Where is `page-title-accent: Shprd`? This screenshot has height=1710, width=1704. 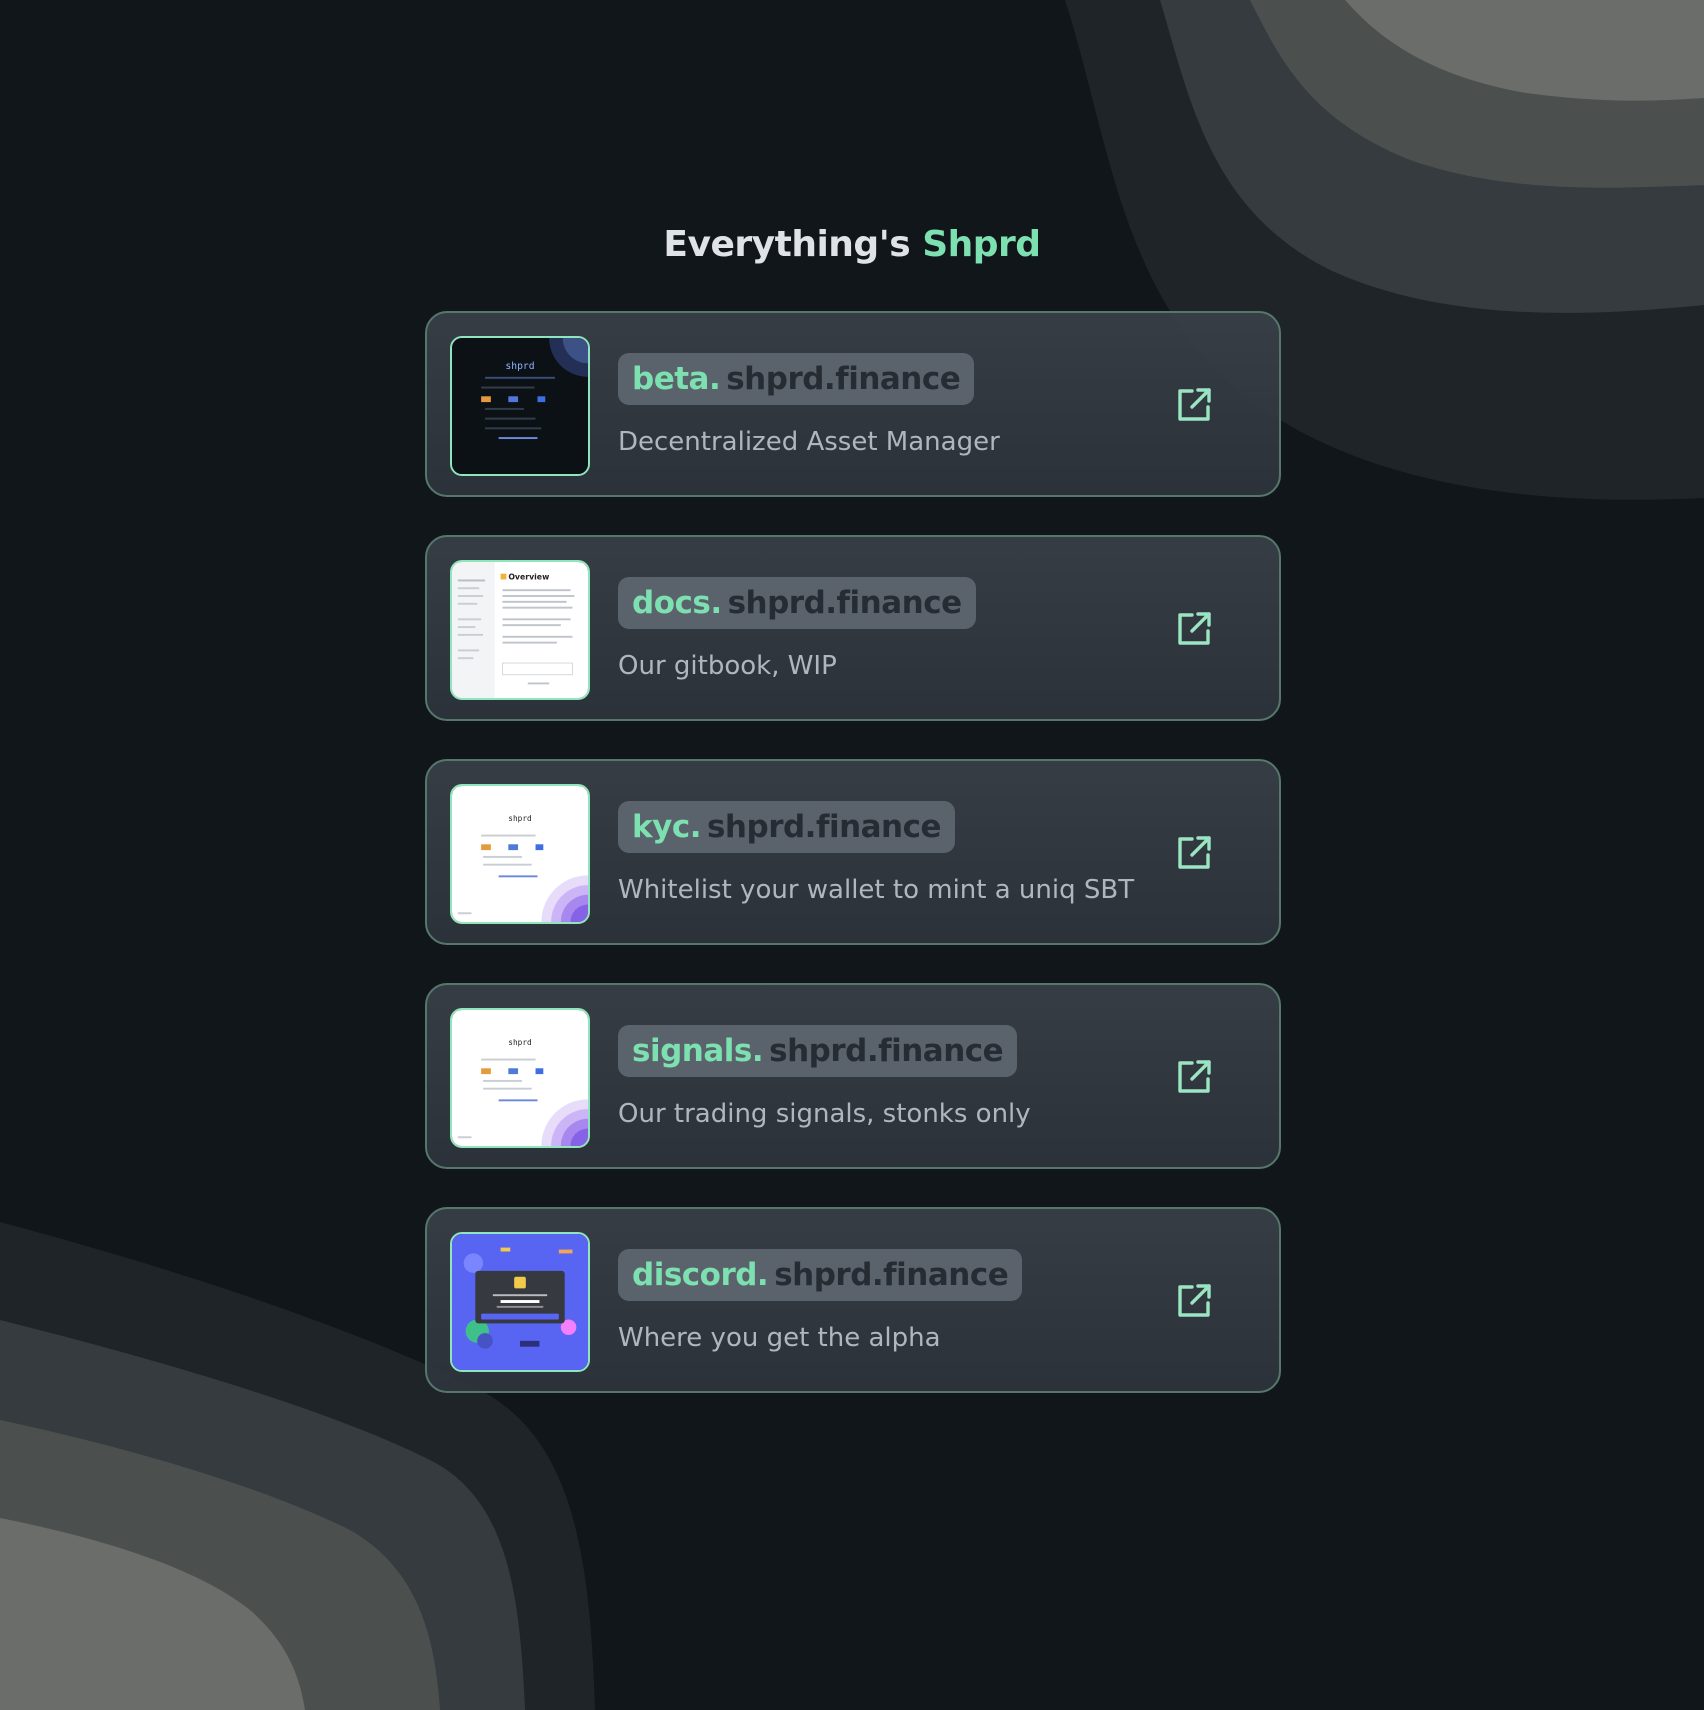 page-title-accent: Shprd is located at coordinates (981, 244).